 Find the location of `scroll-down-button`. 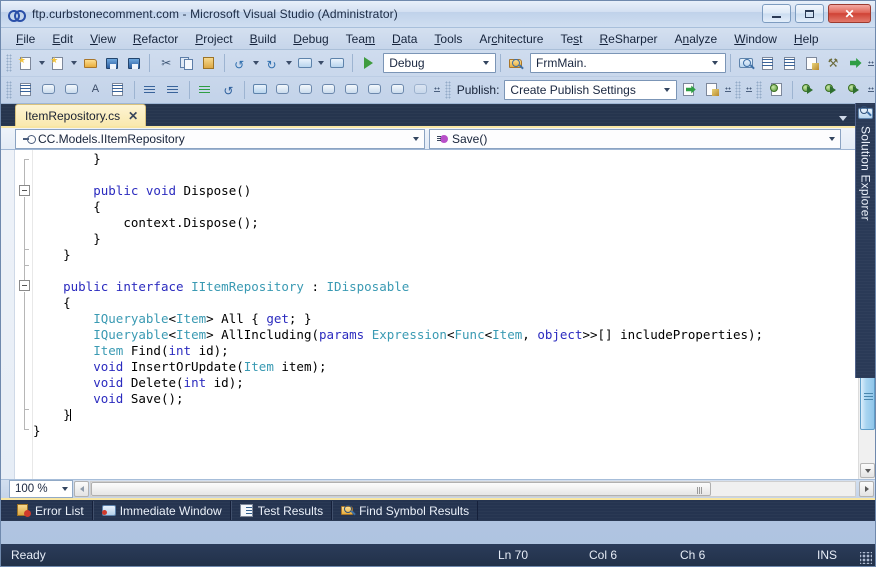

scroll-down-button is located at coordinates (867, 470).